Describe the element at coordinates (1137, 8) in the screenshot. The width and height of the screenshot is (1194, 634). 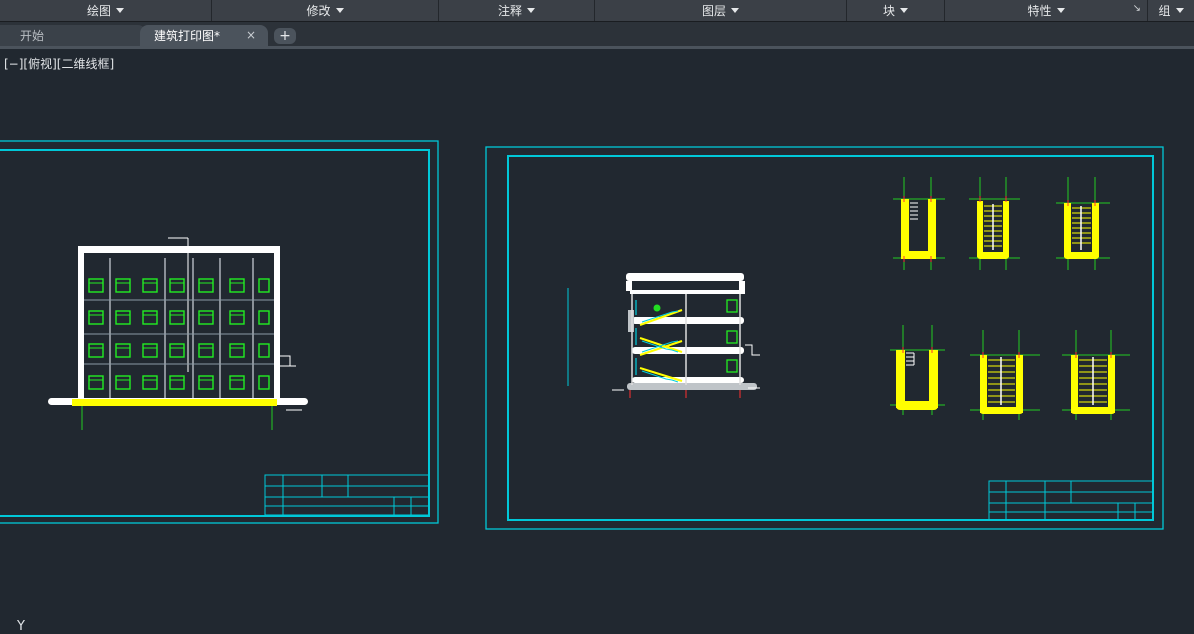
I see `panel-launcher-icon: ↘` at that location.